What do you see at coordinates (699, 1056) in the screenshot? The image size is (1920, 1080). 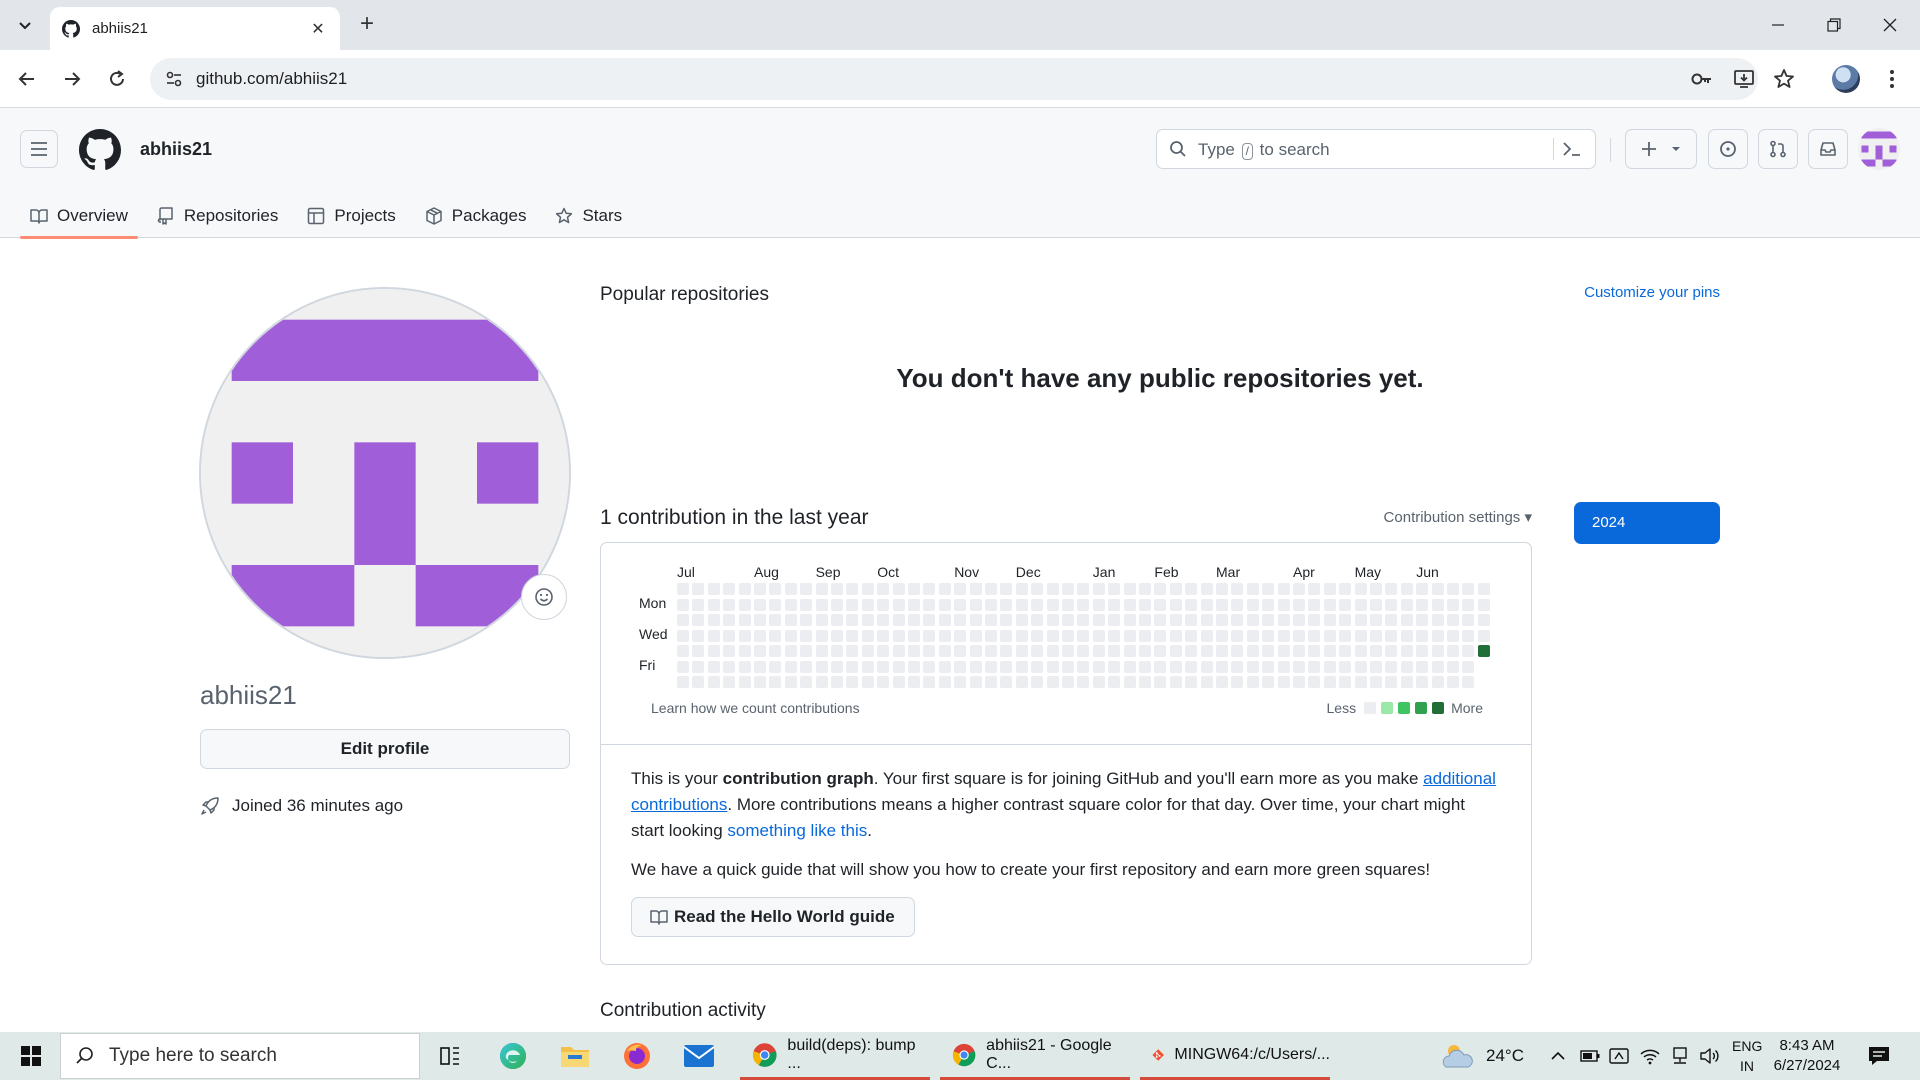 I see `mail-icon` at bounding box center [699, 1056].